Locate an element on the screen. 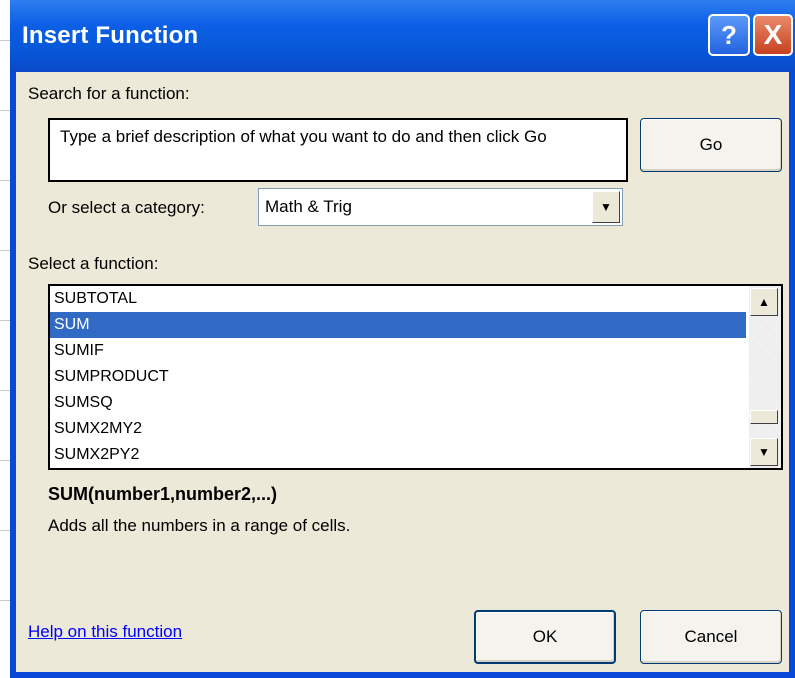 This screenshot has height=678, width=795. list-item-selected: SUM is located at coordinates (398, 325).